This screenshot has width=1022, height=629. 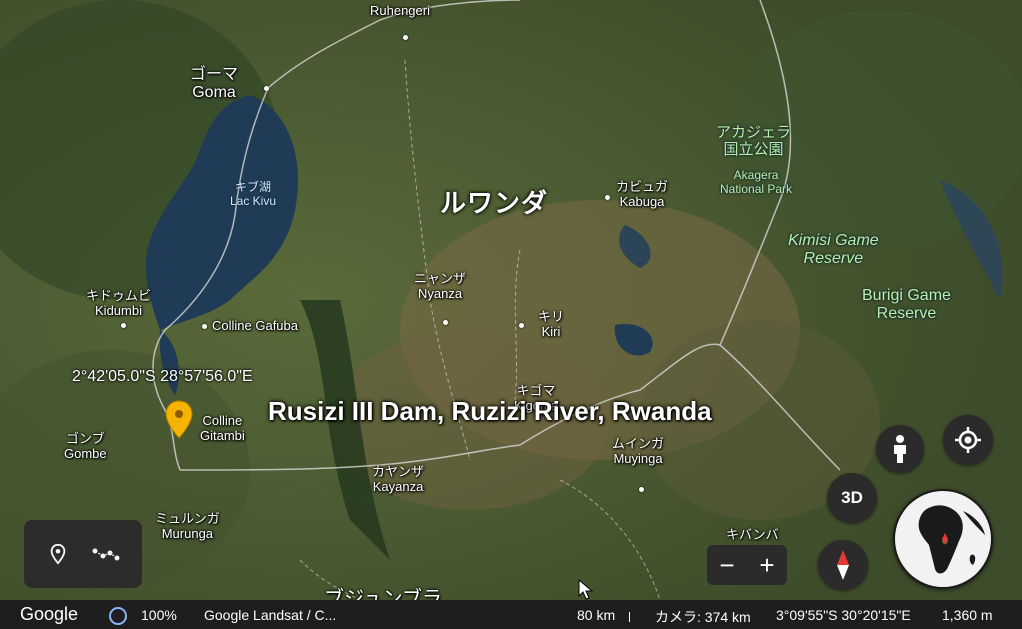 I want to click on street-view-button, so click(x=900, y=449).